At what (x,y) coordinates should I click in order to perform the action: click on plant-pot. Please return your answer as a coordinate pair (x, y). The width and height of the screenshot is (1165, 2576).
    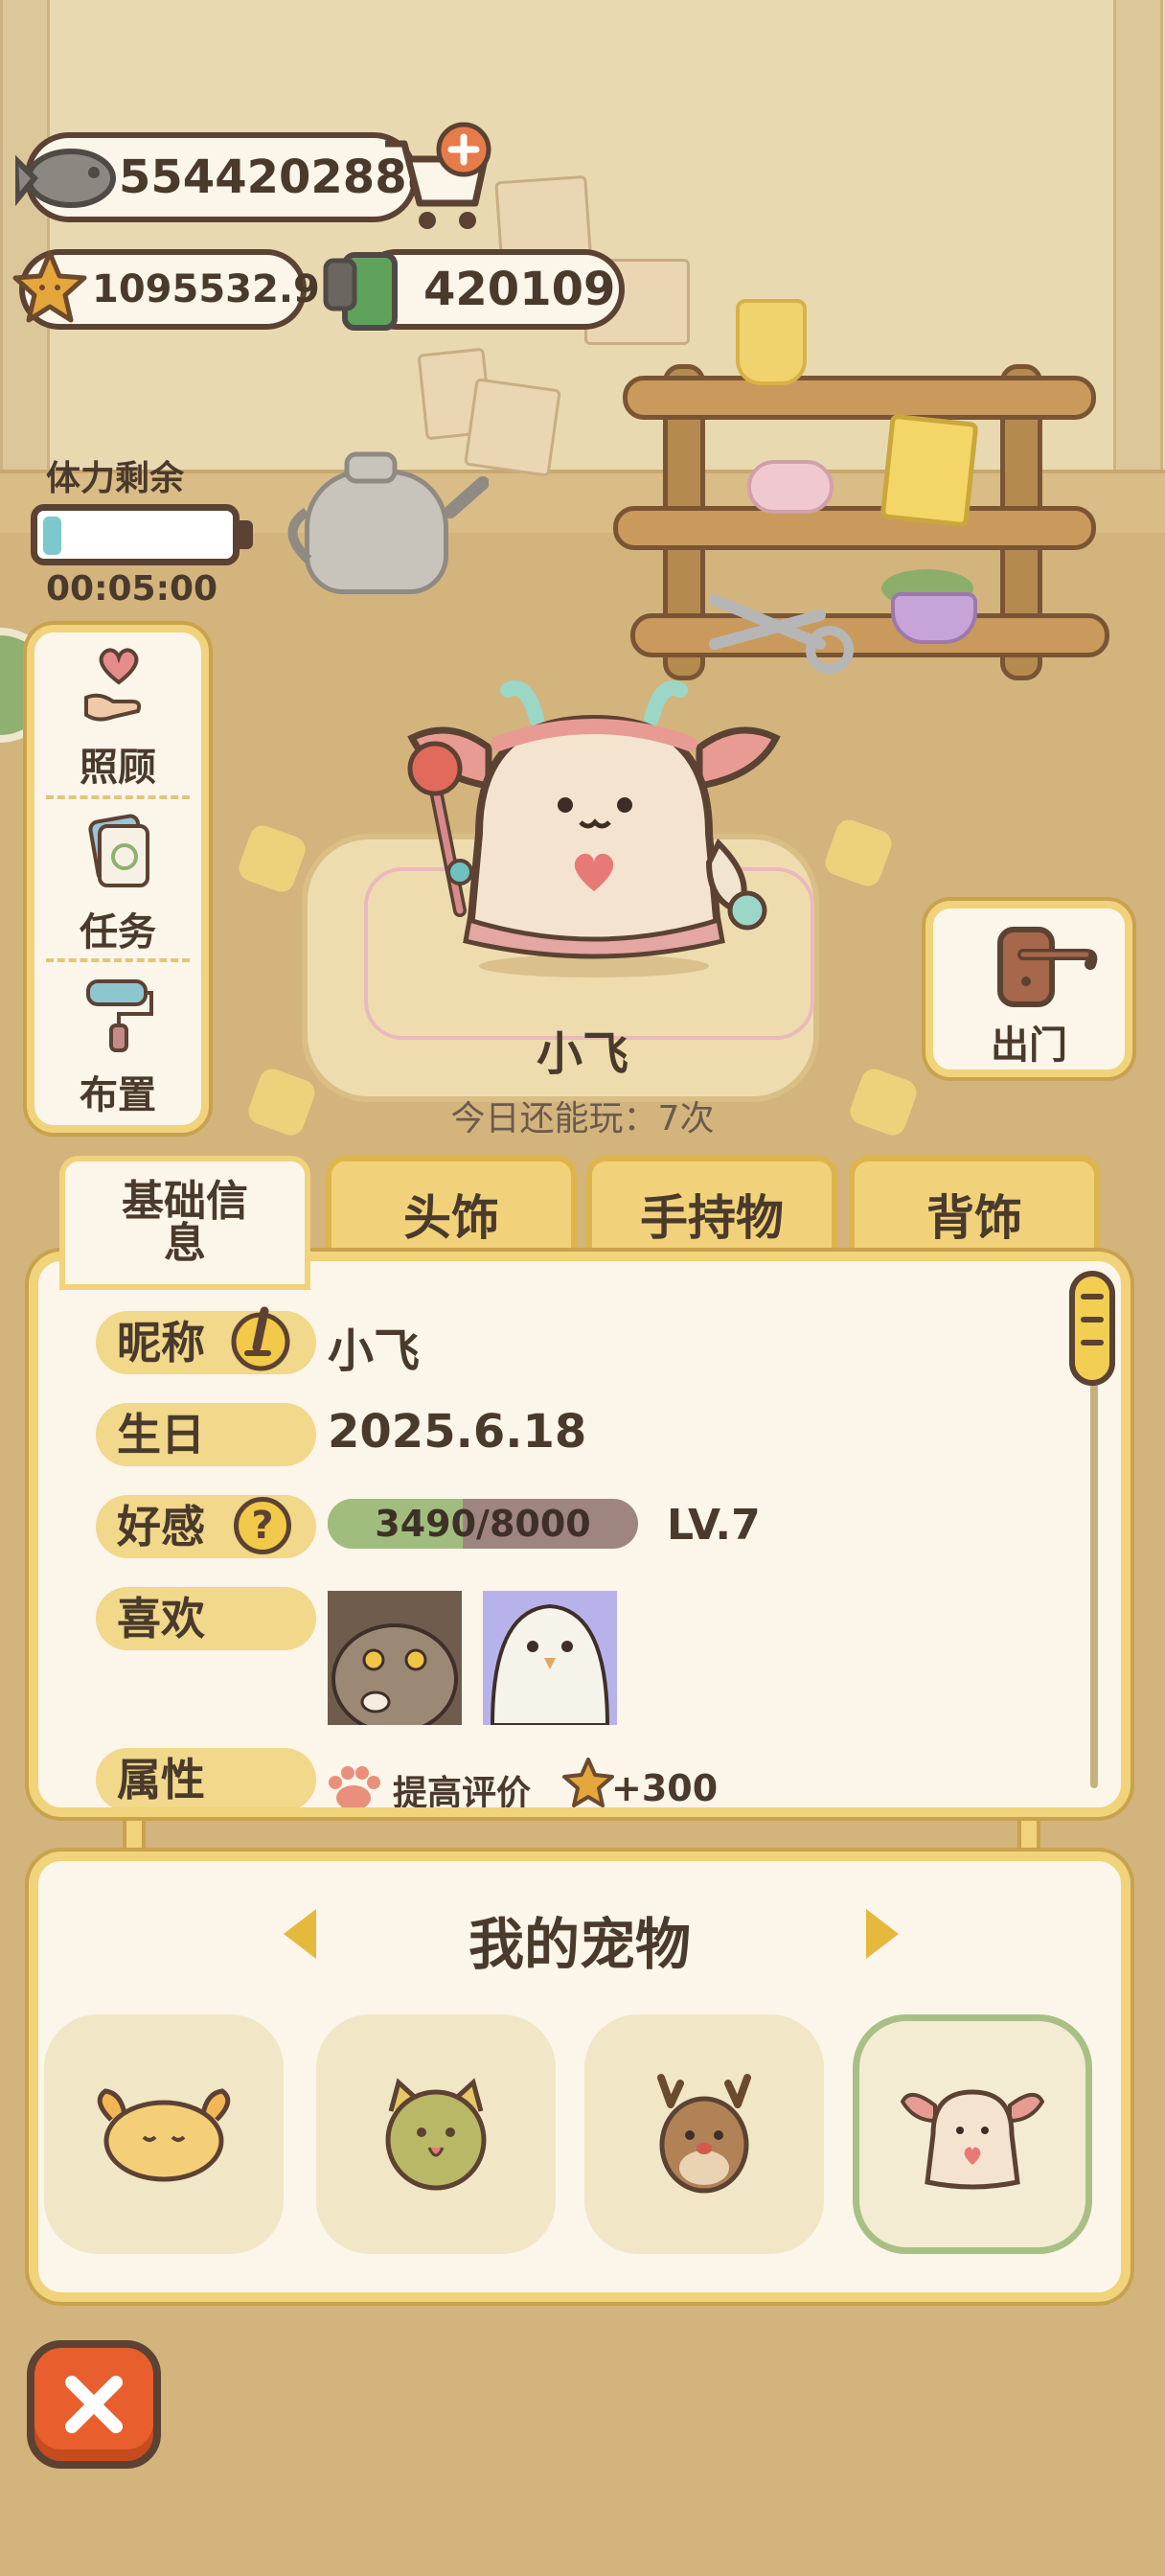
    Looking at the image, I should click on (934, 618).